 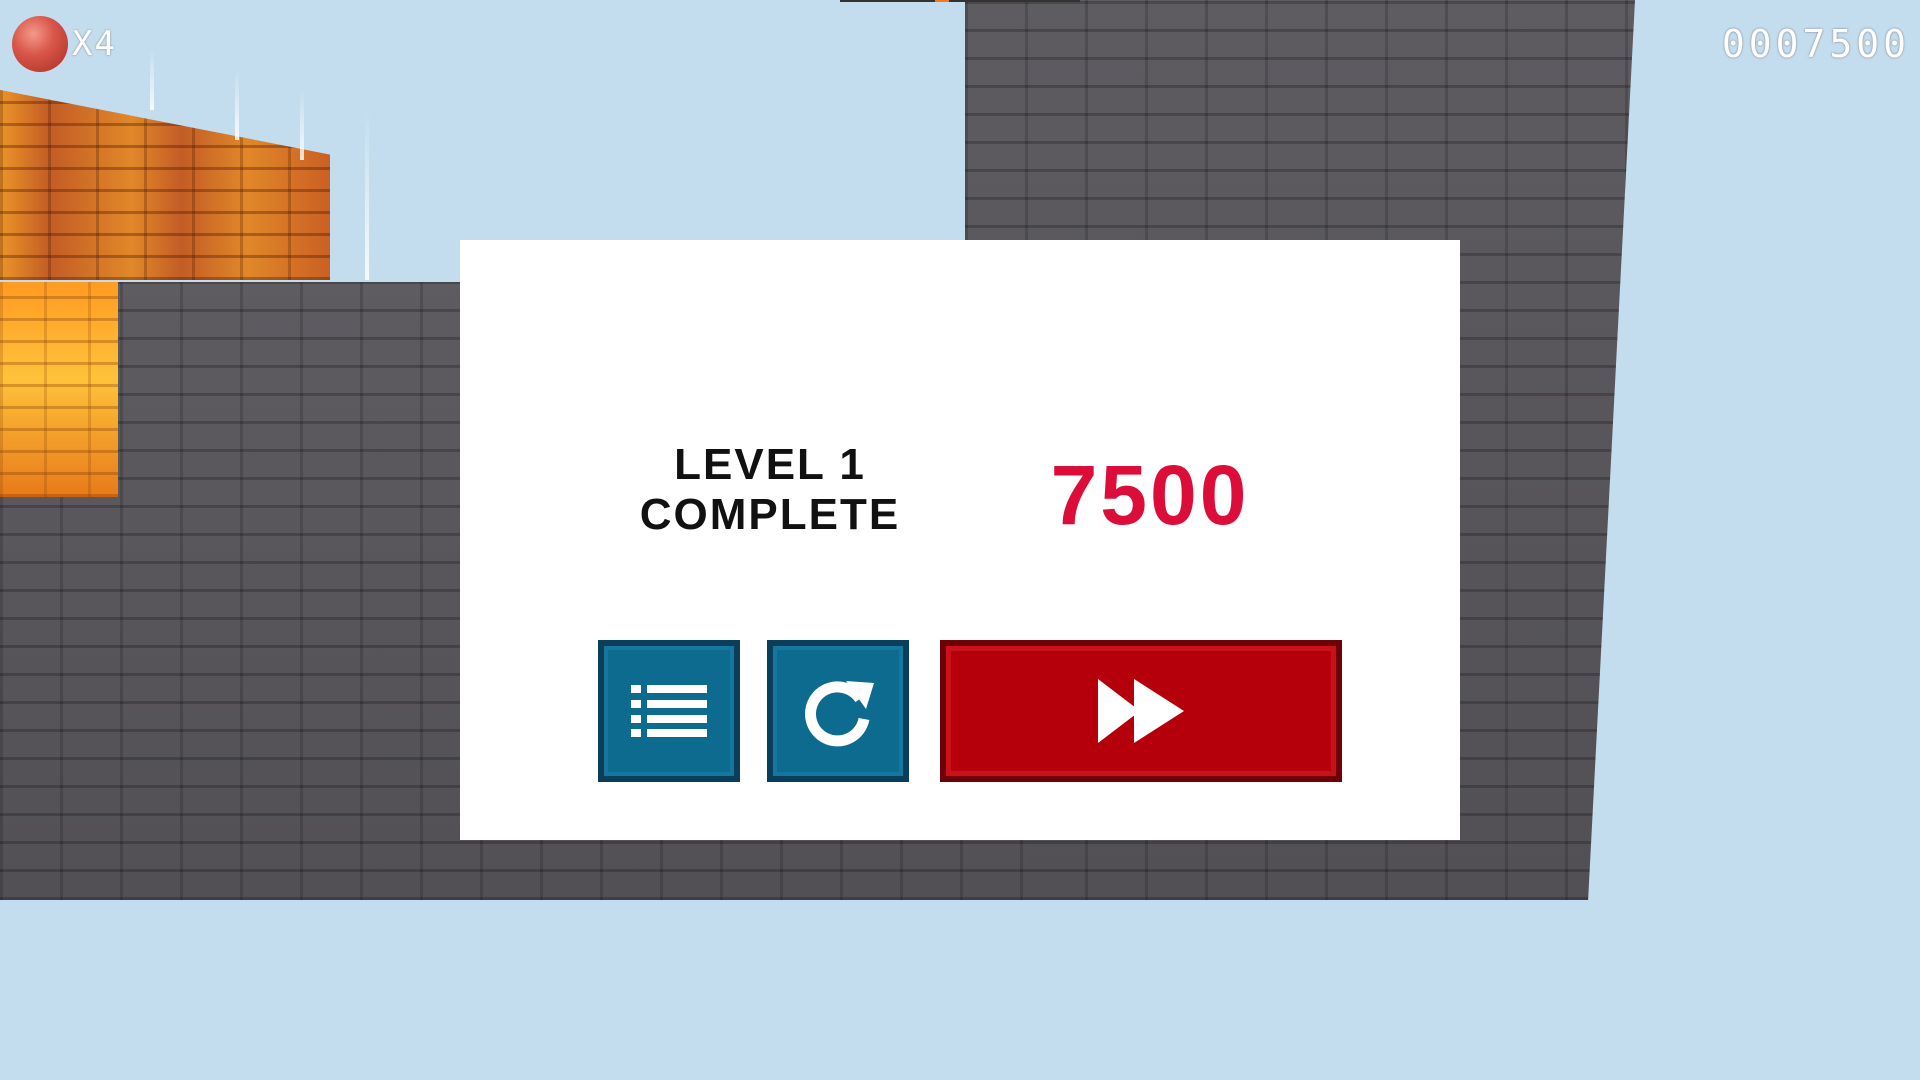 I want to click on fast-forward-icon, so click(x=1141, y=711).